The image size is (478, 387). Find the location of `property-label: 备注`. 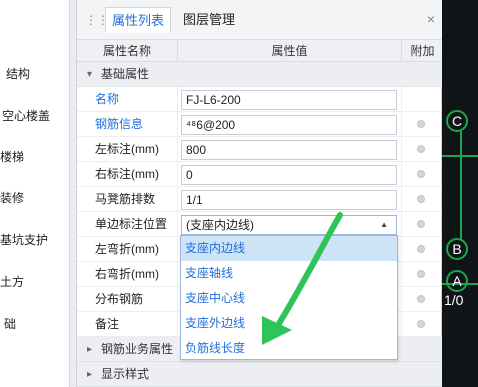

property-label: 备注 is located at coordinates (107, 324).